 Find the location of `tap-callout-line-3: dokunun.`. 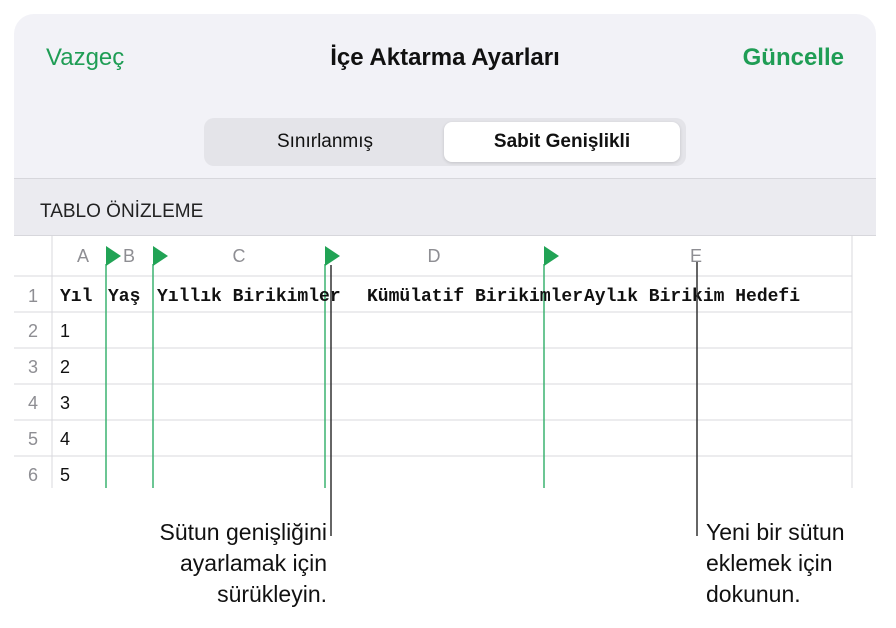

tap-callout-line-3: dokunun. is located at coordinates (753, 594).